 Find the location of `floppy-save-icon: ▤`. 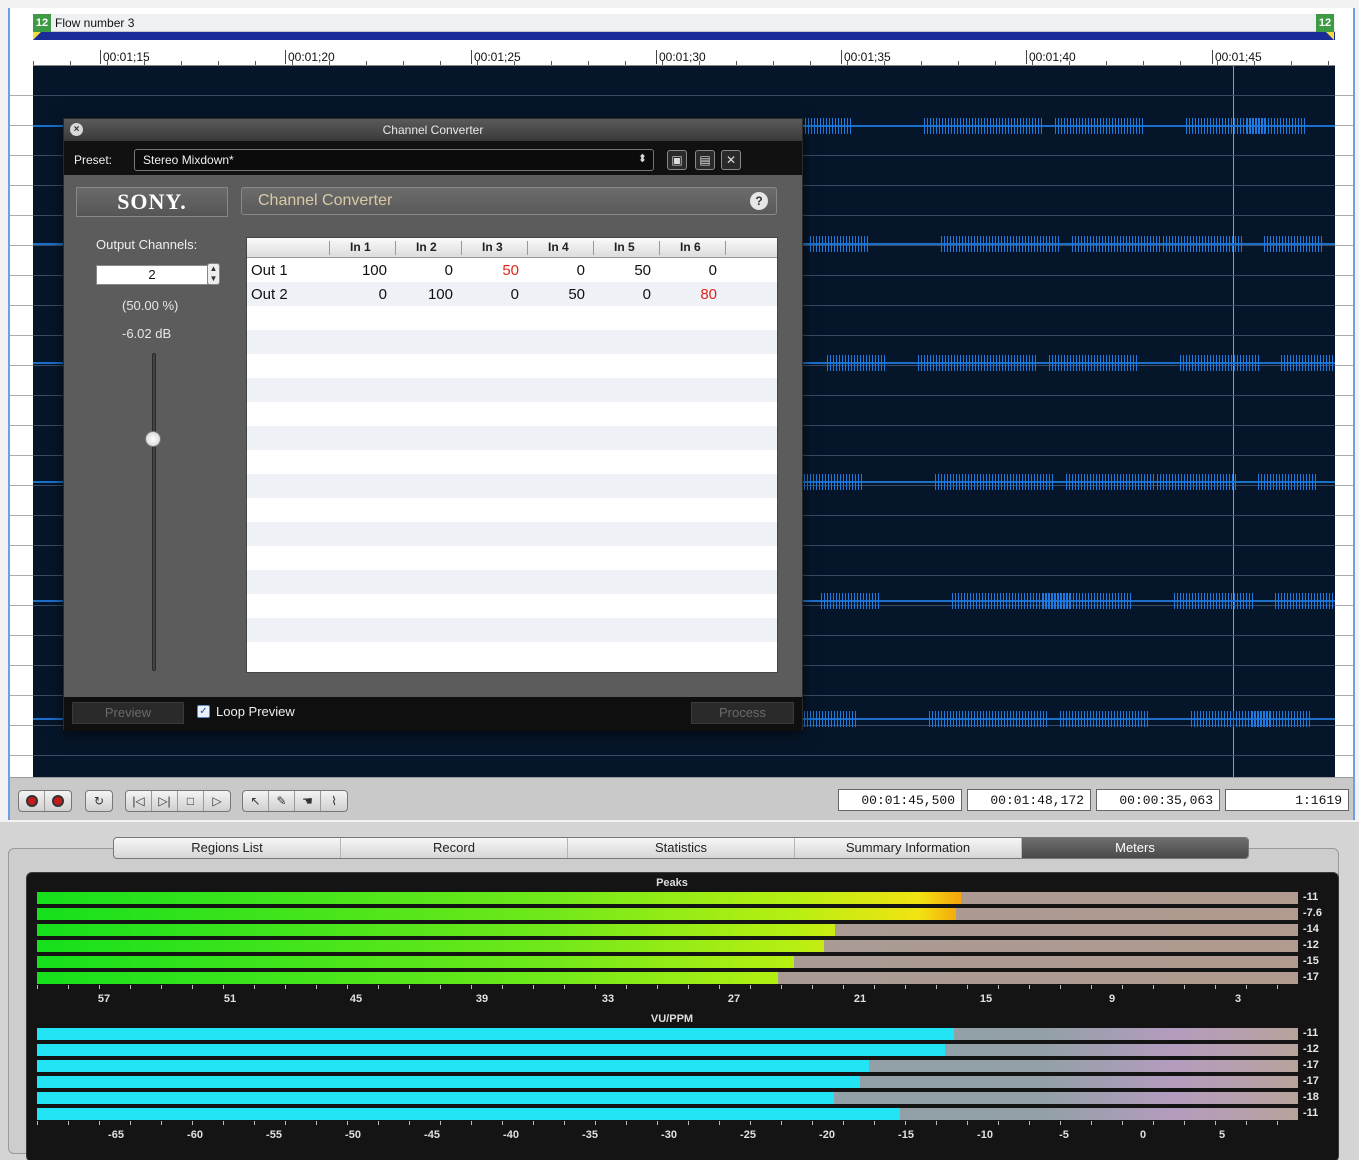

floppy-save-icon: ▤ is located at coordinates (705, 160).